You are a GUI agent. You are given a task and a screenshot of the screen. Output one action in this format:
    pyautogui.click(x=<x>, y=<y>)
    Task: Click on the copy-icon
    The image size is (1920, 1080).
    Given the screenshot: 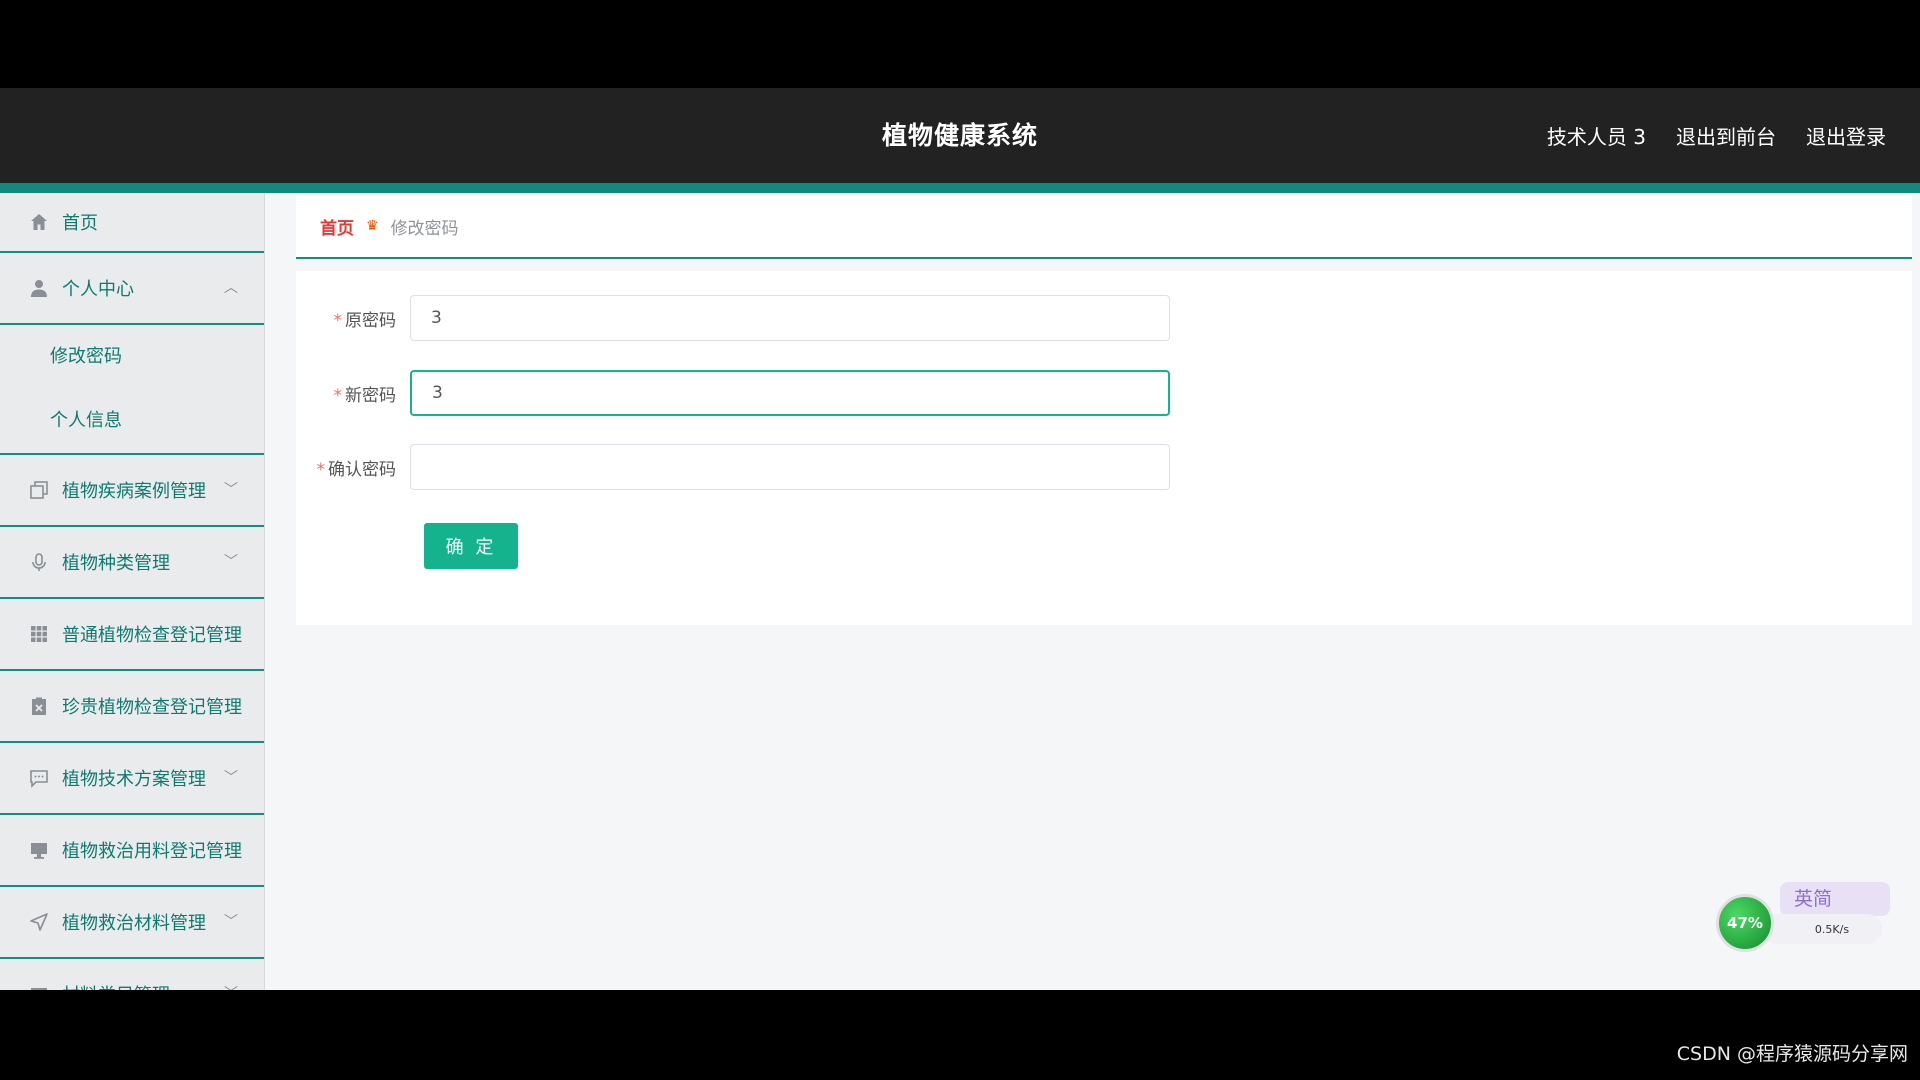 What is the action you would take?
    pyautogui.click(x=39, y=490)
    